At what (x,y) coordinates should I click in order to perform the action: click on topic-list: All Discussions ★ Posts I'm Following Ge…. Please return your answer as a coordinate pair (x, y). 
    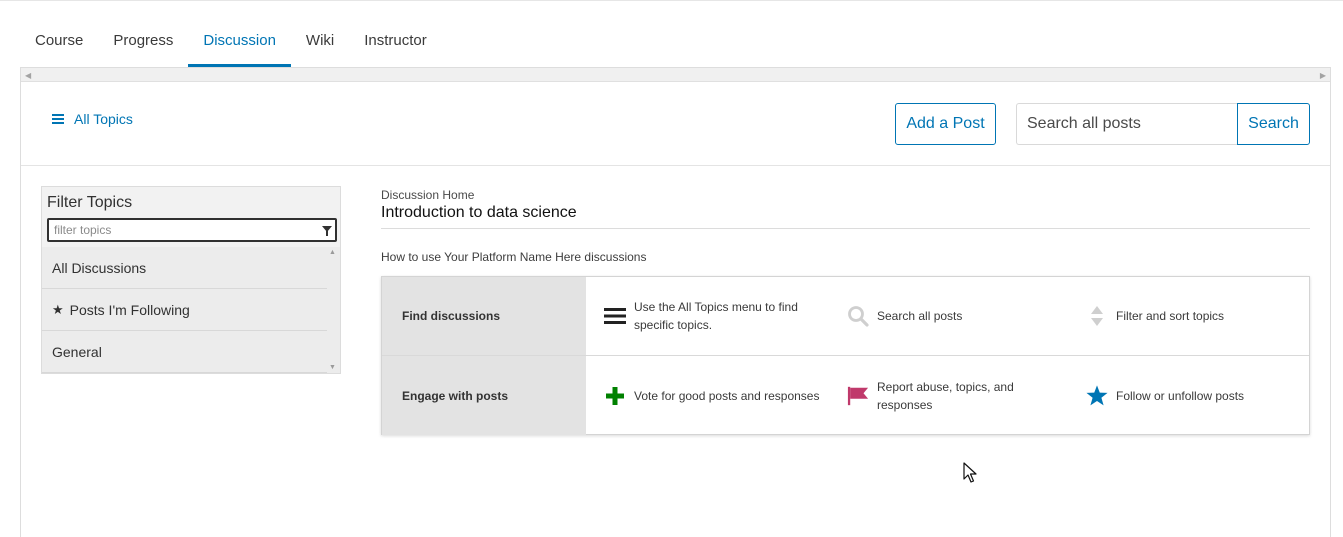
    Looking at the image, I should click on (191, 310).